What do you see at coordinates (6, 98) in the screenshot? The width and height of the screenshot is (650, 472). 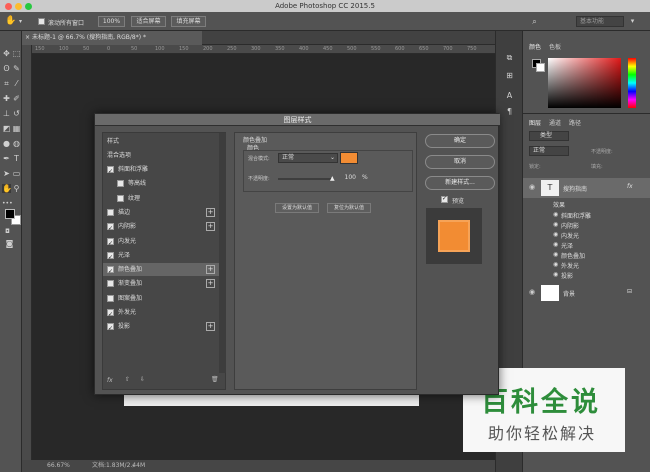 I see `healing-brush-tool-icon: ✚` at bounding box center [6, 98].